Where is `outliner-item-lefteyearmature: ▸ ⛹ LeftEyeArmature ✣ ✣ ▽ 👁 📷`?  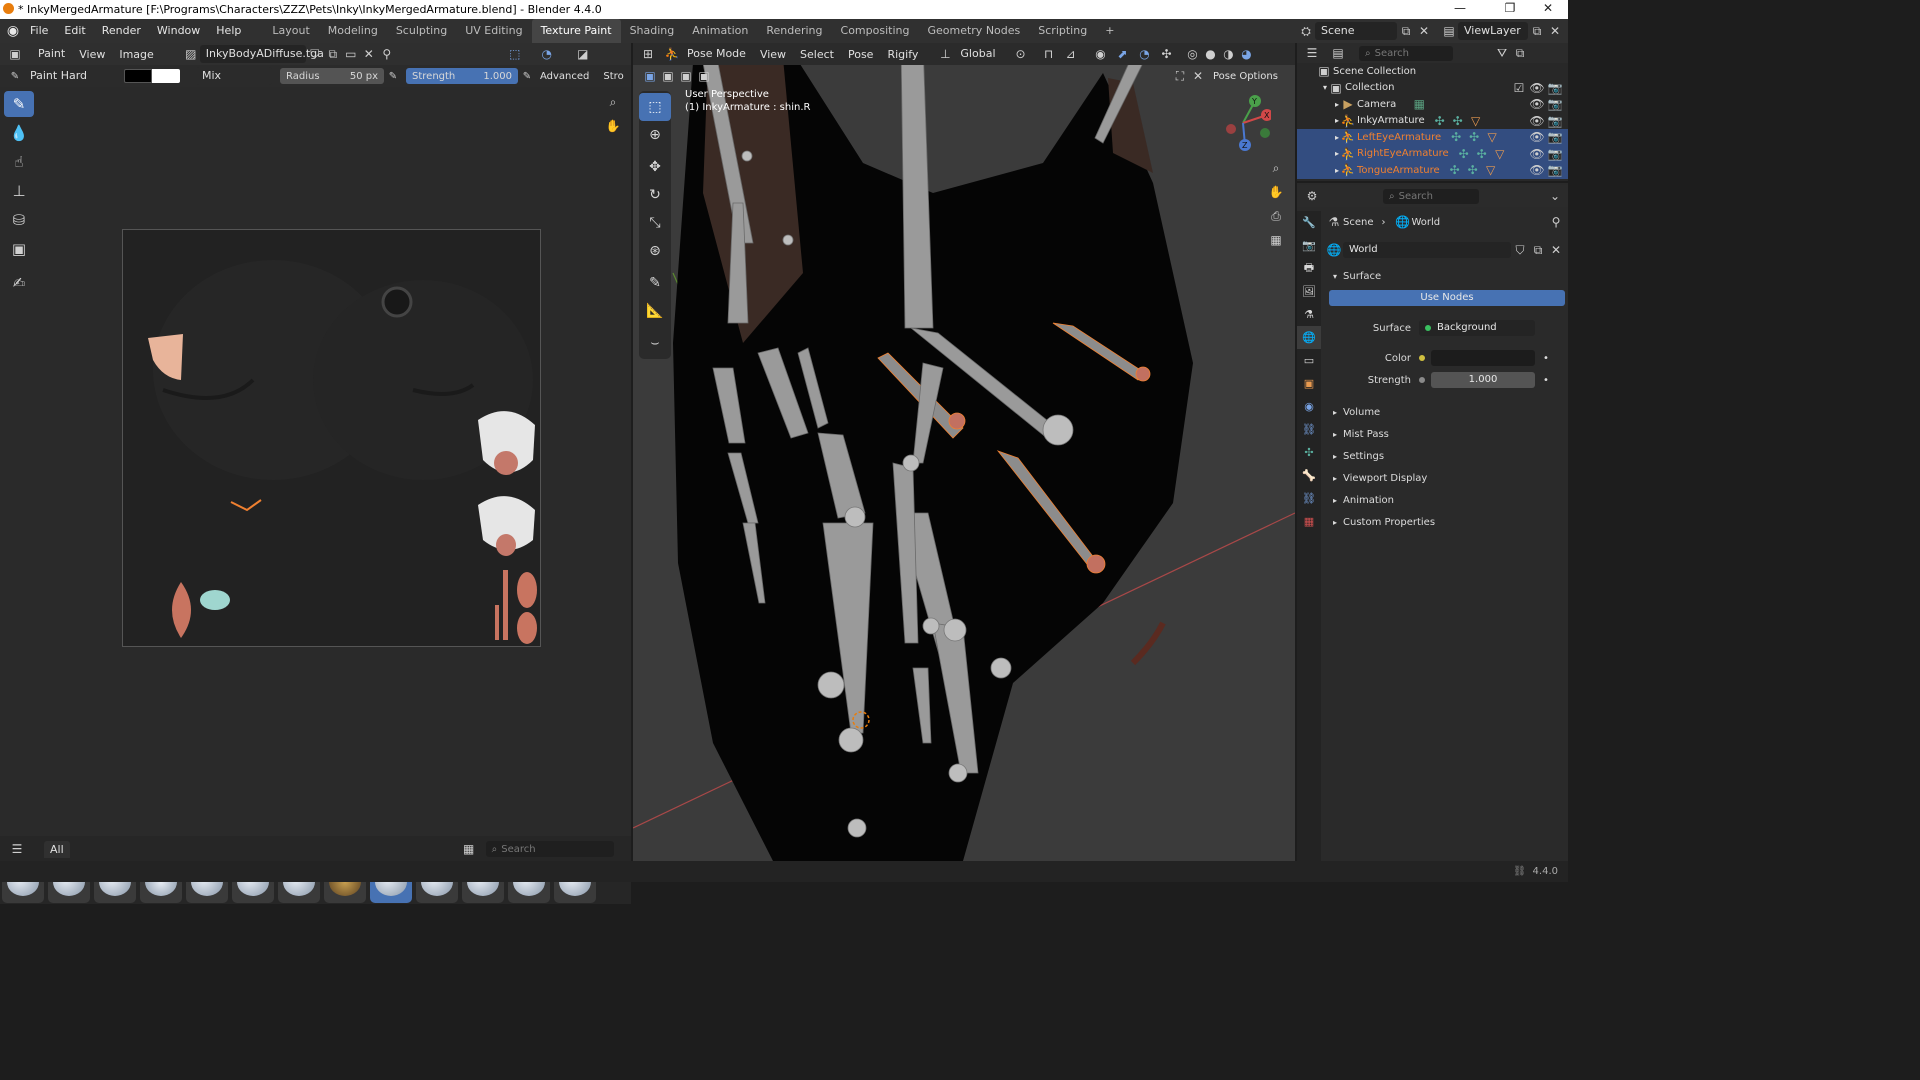
outliner-item-lefteyearmature: ▸ ⛹ LeftEyeArmature ✣ ✣ ▽ 👁 📷 is located at coordinates (1432, 137).